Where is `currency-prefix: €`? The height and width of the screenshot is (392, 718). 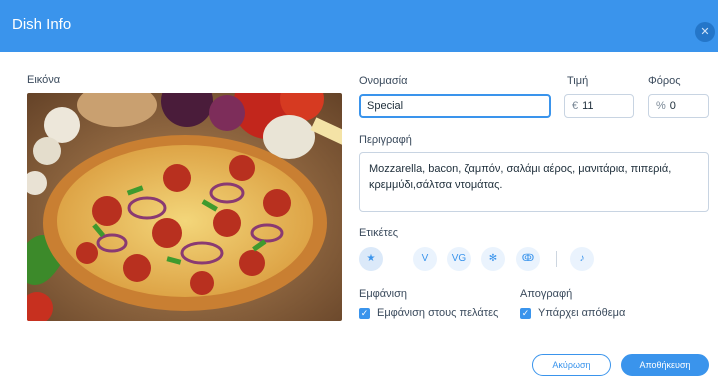
currency-prefix: € is located at coordinates (575, 106).